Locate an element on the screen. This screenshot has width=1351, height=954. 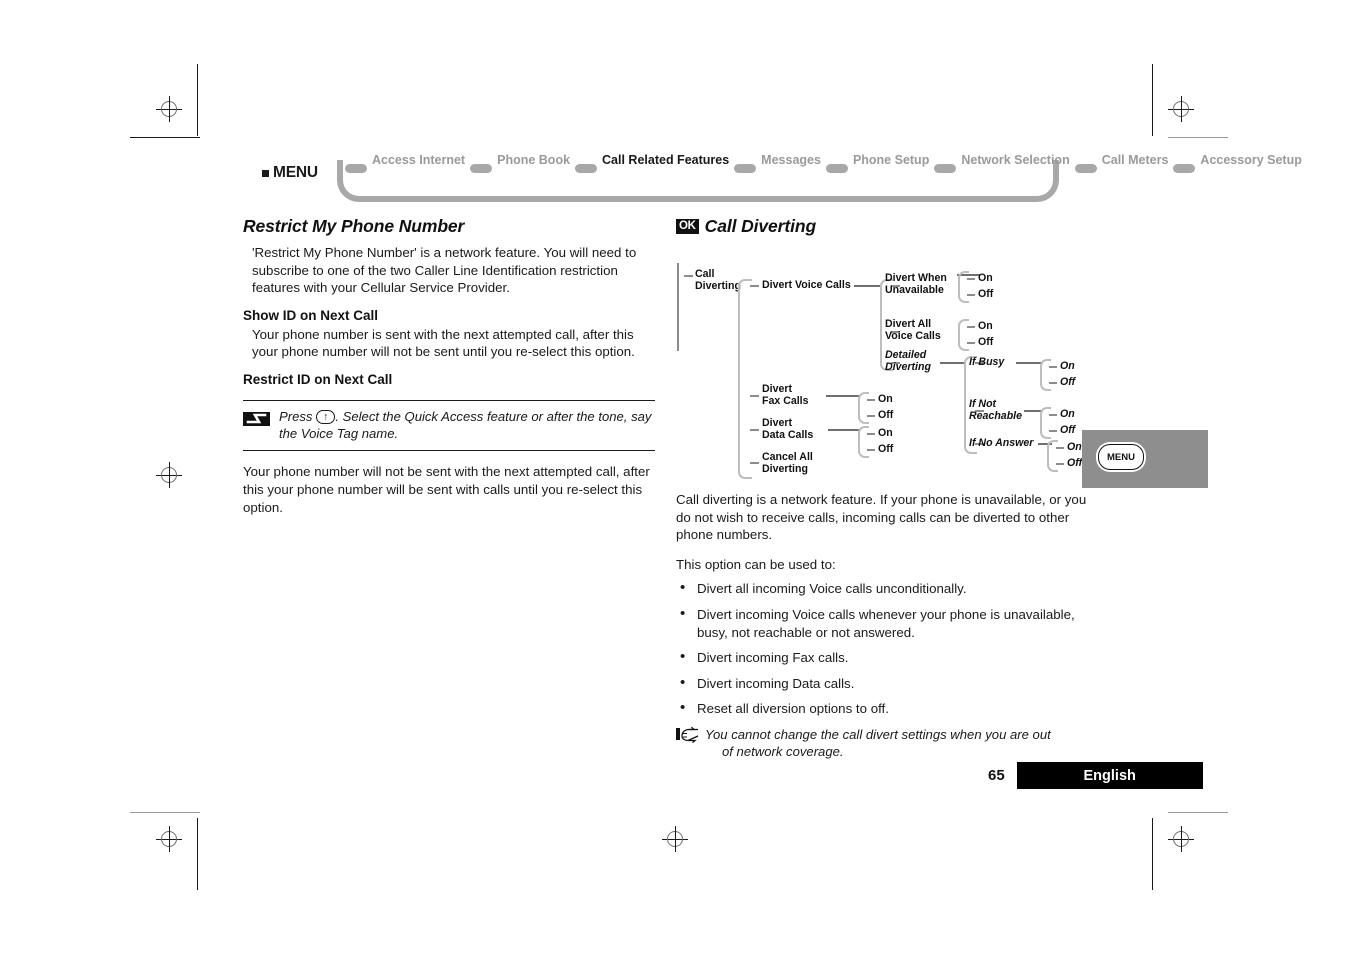
list-item: Divert incoming Fax calls. is located at coordinates (882, 657).